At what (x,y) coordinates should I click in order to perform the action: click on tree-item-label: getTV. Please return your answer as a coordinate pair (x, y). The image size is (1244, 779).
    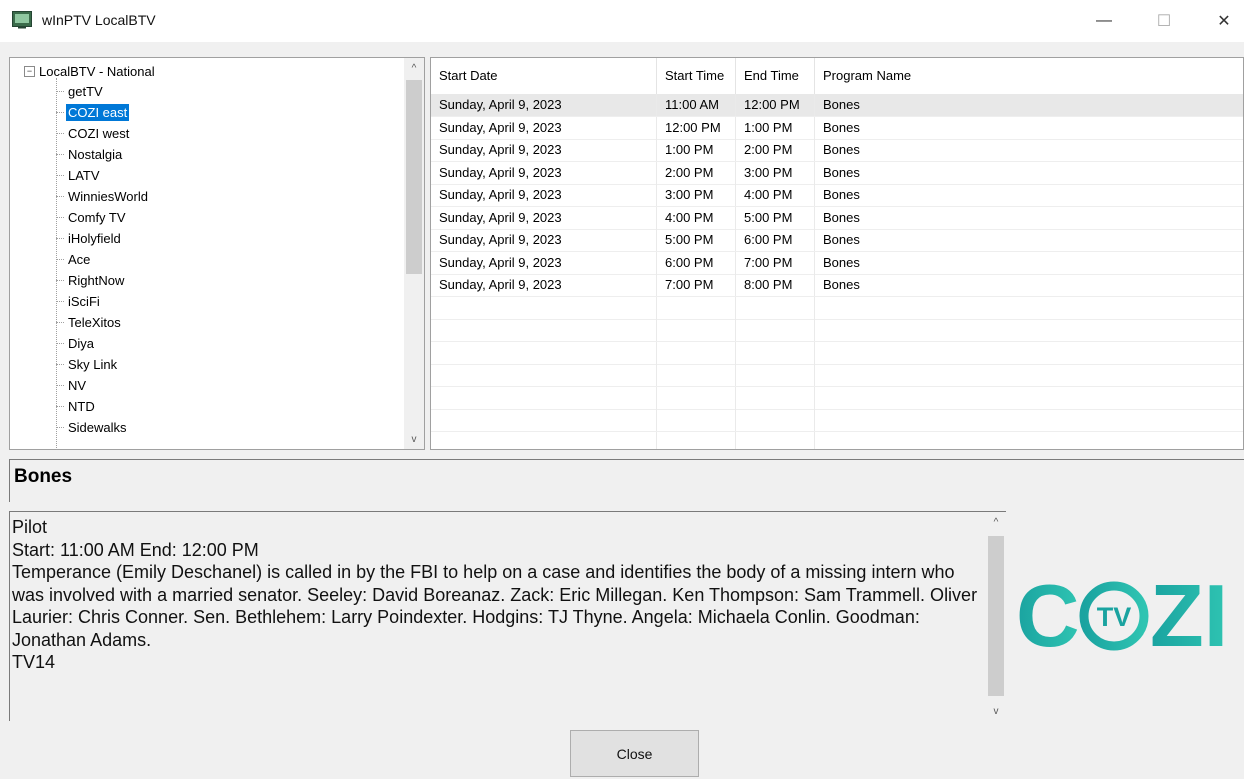
    Looking at the image, I should click on (85, 91).